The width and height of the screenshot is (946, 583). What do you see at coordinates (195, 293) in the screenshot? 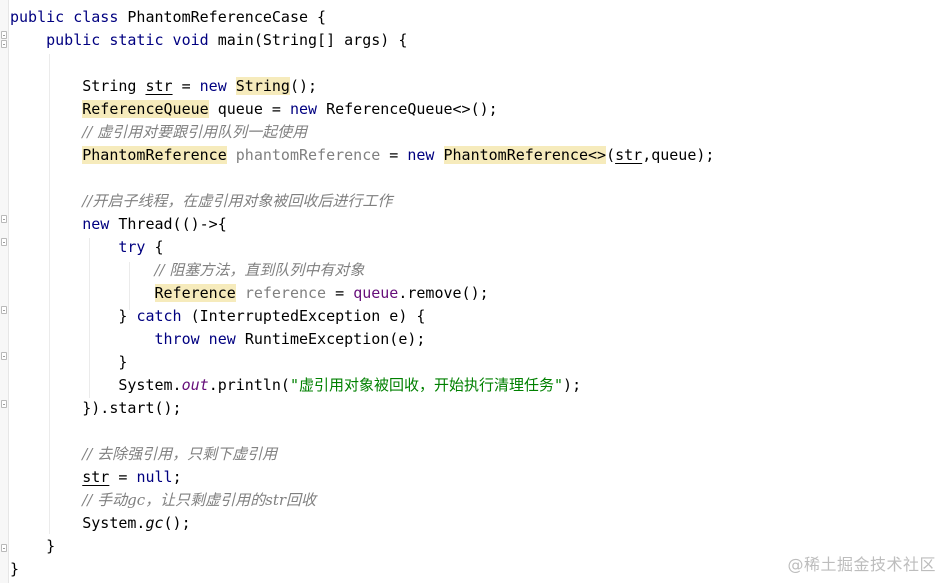
I see `code-token: Reference` at bounding box center [195, 293].